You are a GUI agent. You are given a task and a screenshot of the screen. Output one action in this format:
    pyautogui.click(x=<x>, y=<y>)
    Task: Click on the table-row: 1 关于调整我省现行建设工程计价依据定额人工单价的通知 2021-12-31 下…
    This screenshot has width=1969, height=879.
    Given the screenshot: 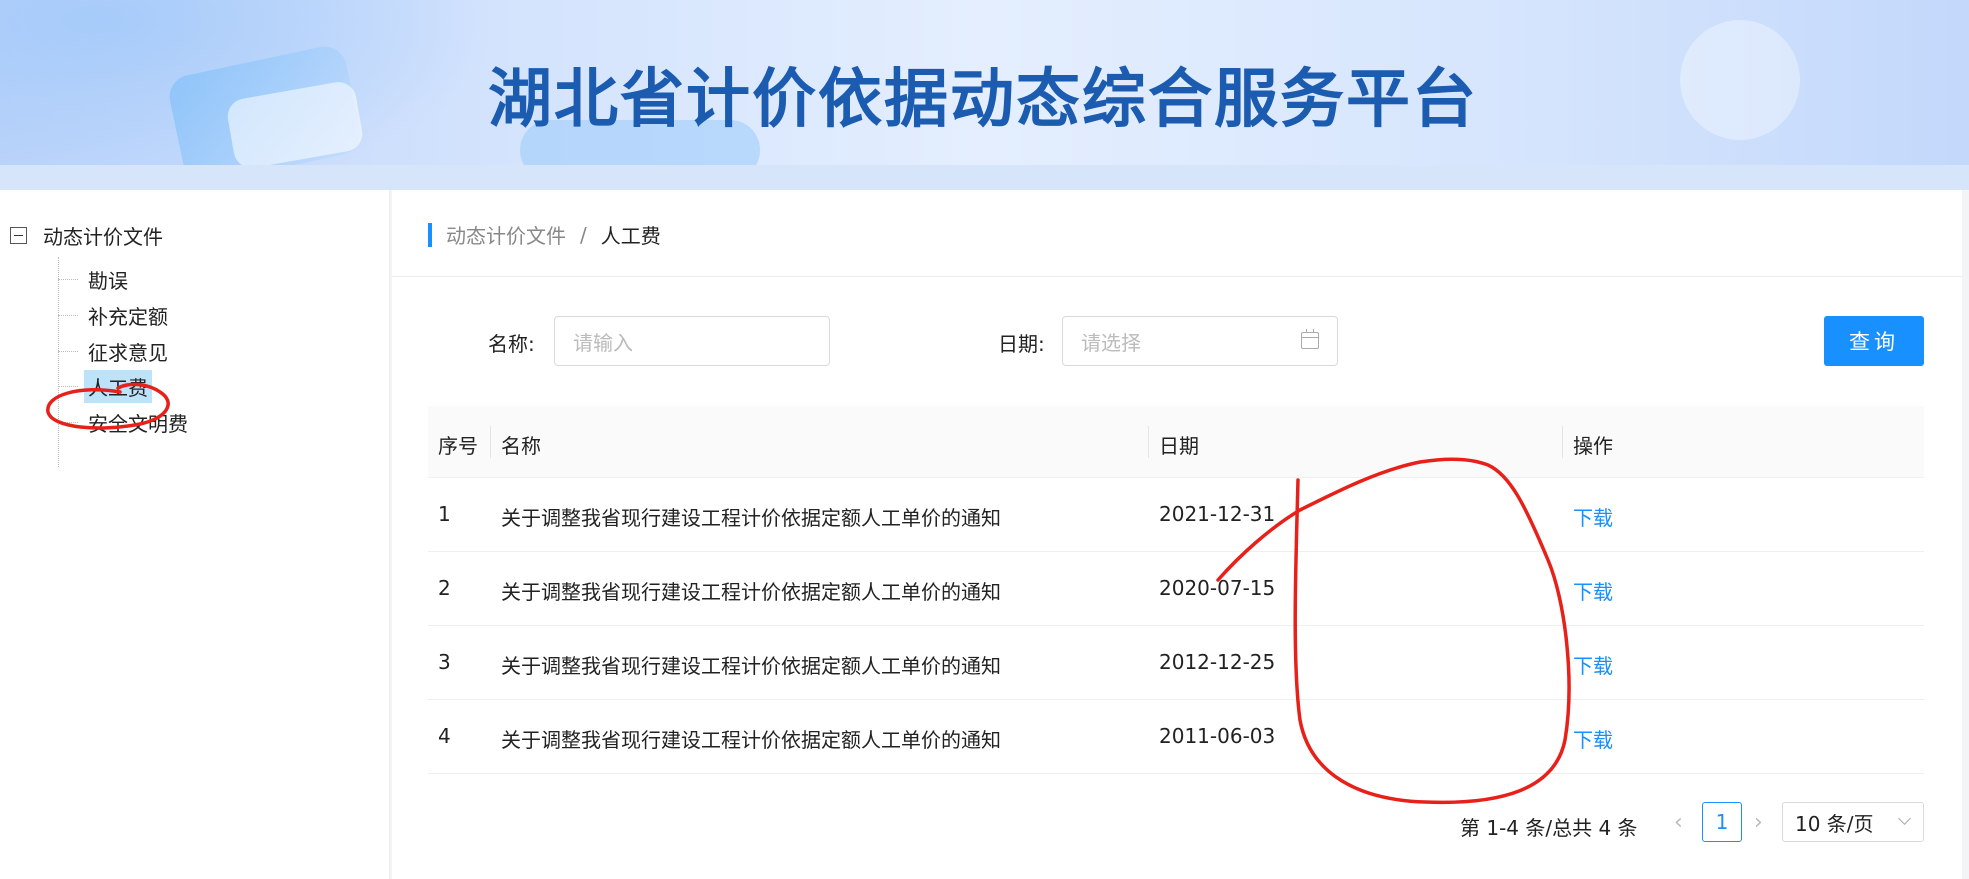 What is the action you would take?
    pyautogui.click(x=1176, y=515)
    